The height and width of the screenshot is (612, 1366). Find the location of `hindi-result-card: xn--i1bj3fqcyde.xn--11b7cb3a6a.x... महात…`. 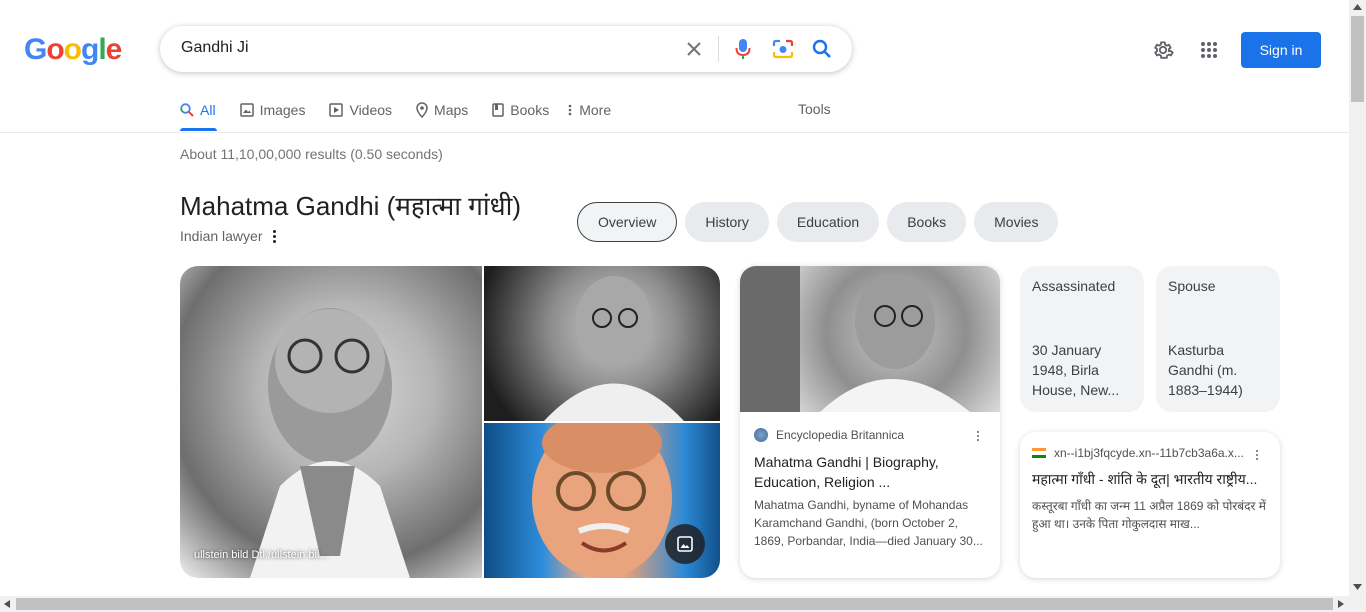

hindi-result-card: xn--i1bj3fqcyde.xn--11b7cb3a6a.x... महात… is located at coordinates (1150, 505).